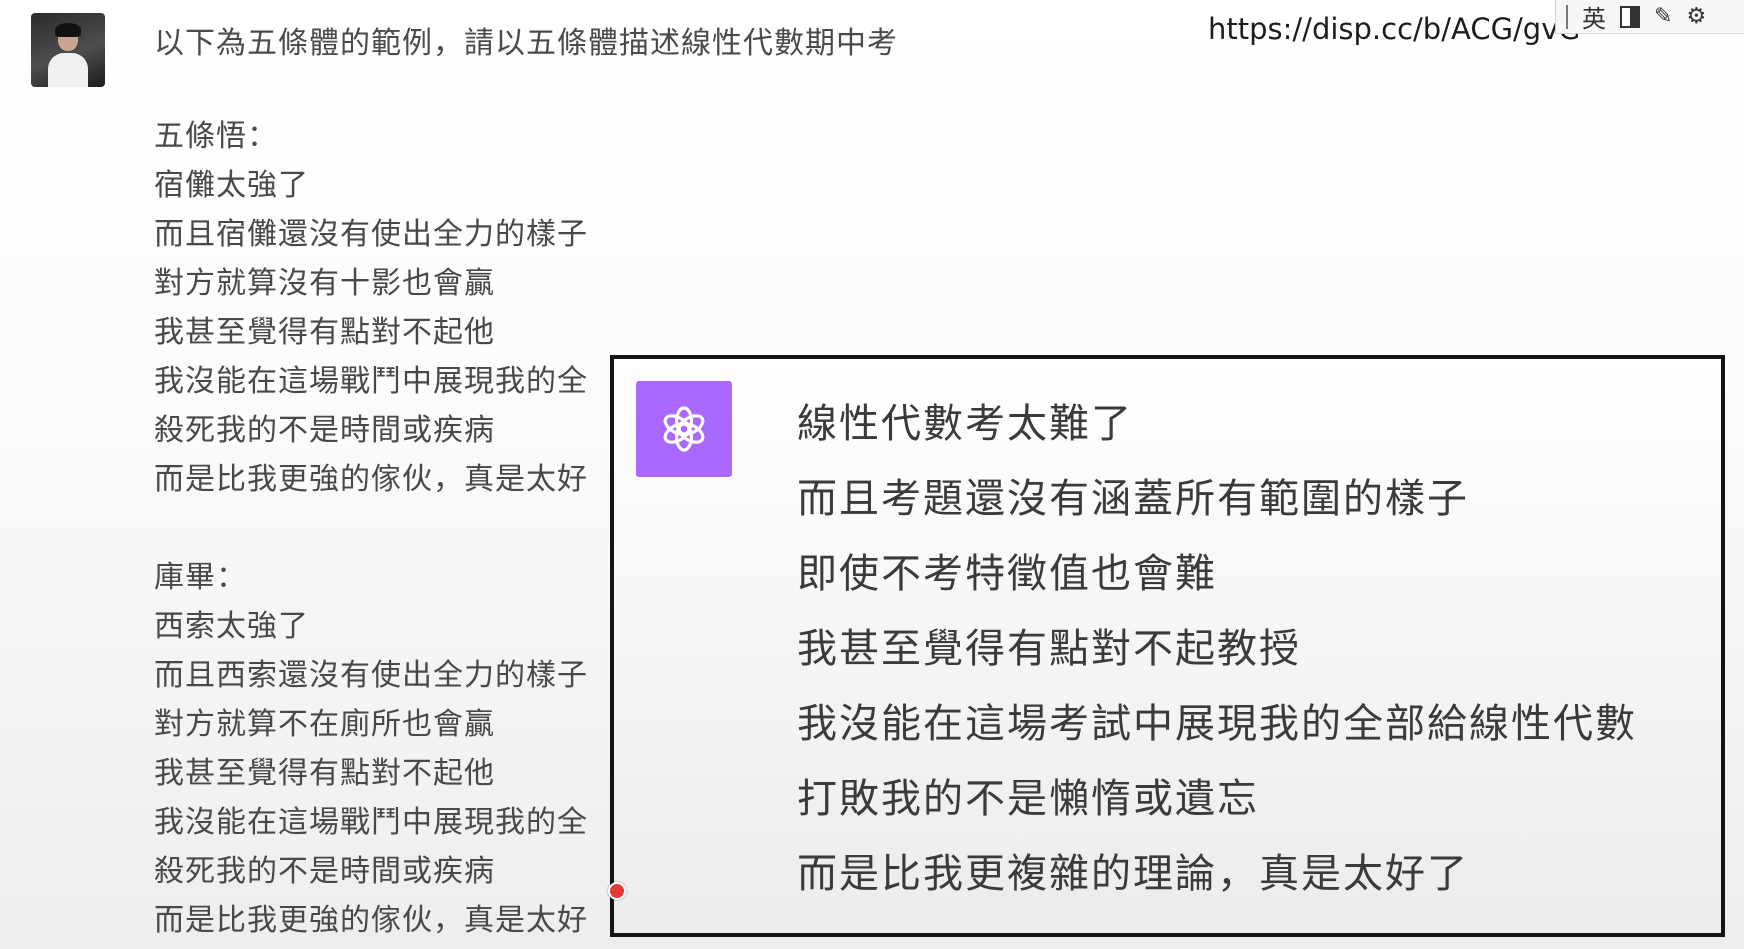  Describe the element at coordinates (1649, 17) in the screenshot. I see `ime-toolbar: 英 ✎ ⚙` at that location.